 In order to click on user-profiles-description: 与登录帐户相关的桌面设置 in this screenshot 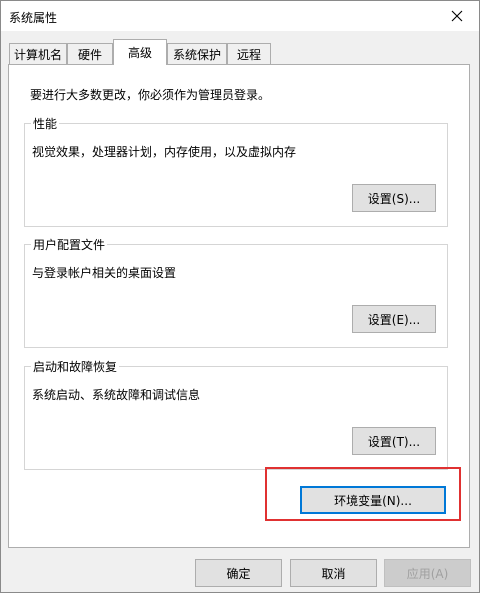, I will do `click(104, 273)`.